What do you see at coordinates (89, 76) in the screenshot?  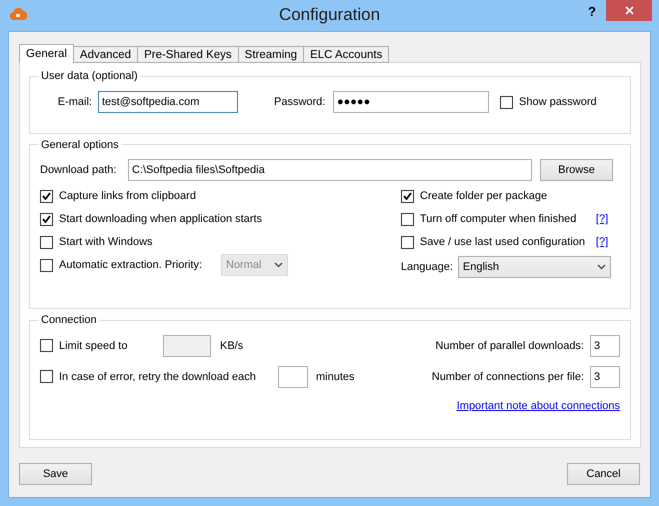 I see `group-title: User data (optional)` at bounding box center [89, 76].